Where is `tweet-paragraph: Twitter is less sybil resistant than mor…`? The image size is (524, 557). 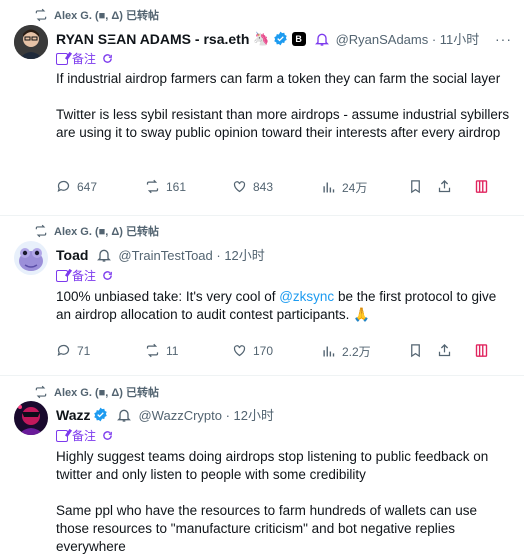 tweet-paragraph: Twitter is less sybil resistant than mor… is located at coordinates (283, 123).